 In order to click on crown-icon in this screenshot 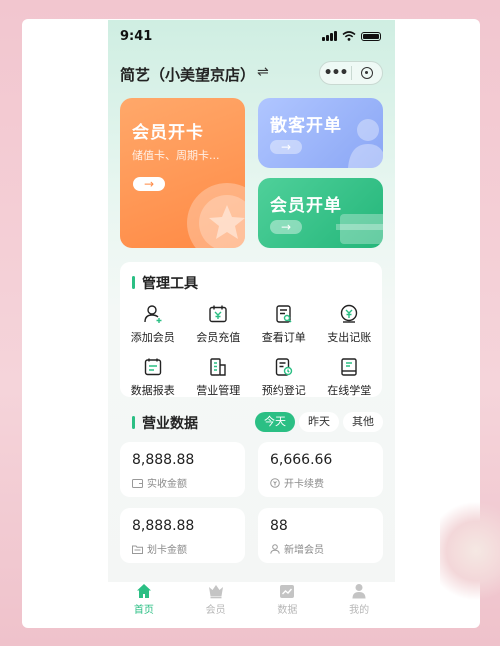, I will do `click(215, 592)`.